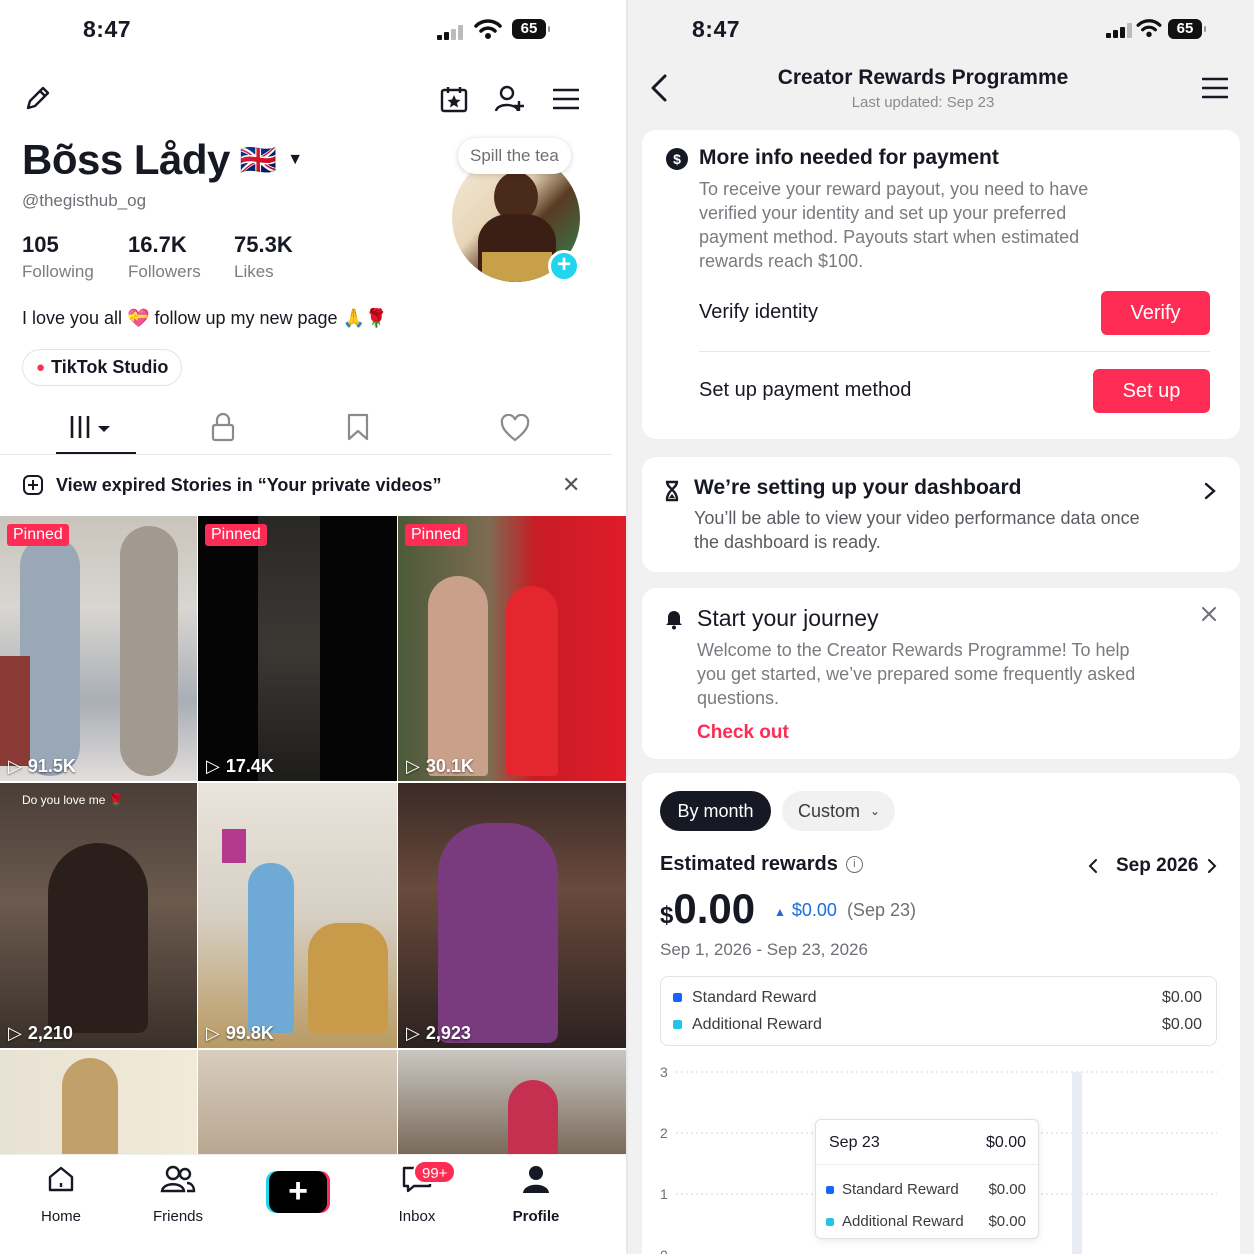  What do you see at coordinates (126, 159) in the screenshot?
I see `profile-name: Bõss Lådy` at bounding box center [126, 159].